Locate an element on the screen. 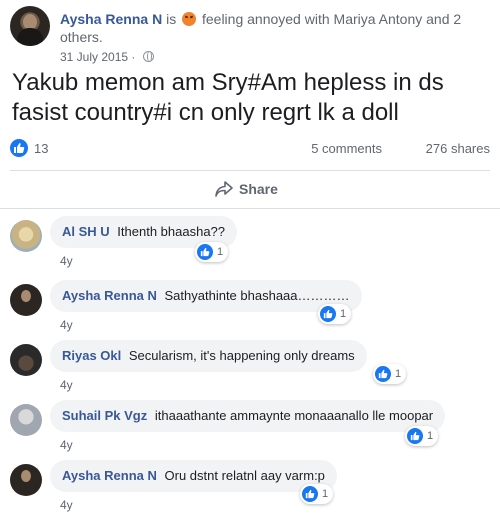 Image resolution: width=500 pixels, height=518 pixels. author-avatar is located at coordinates (30, 26).